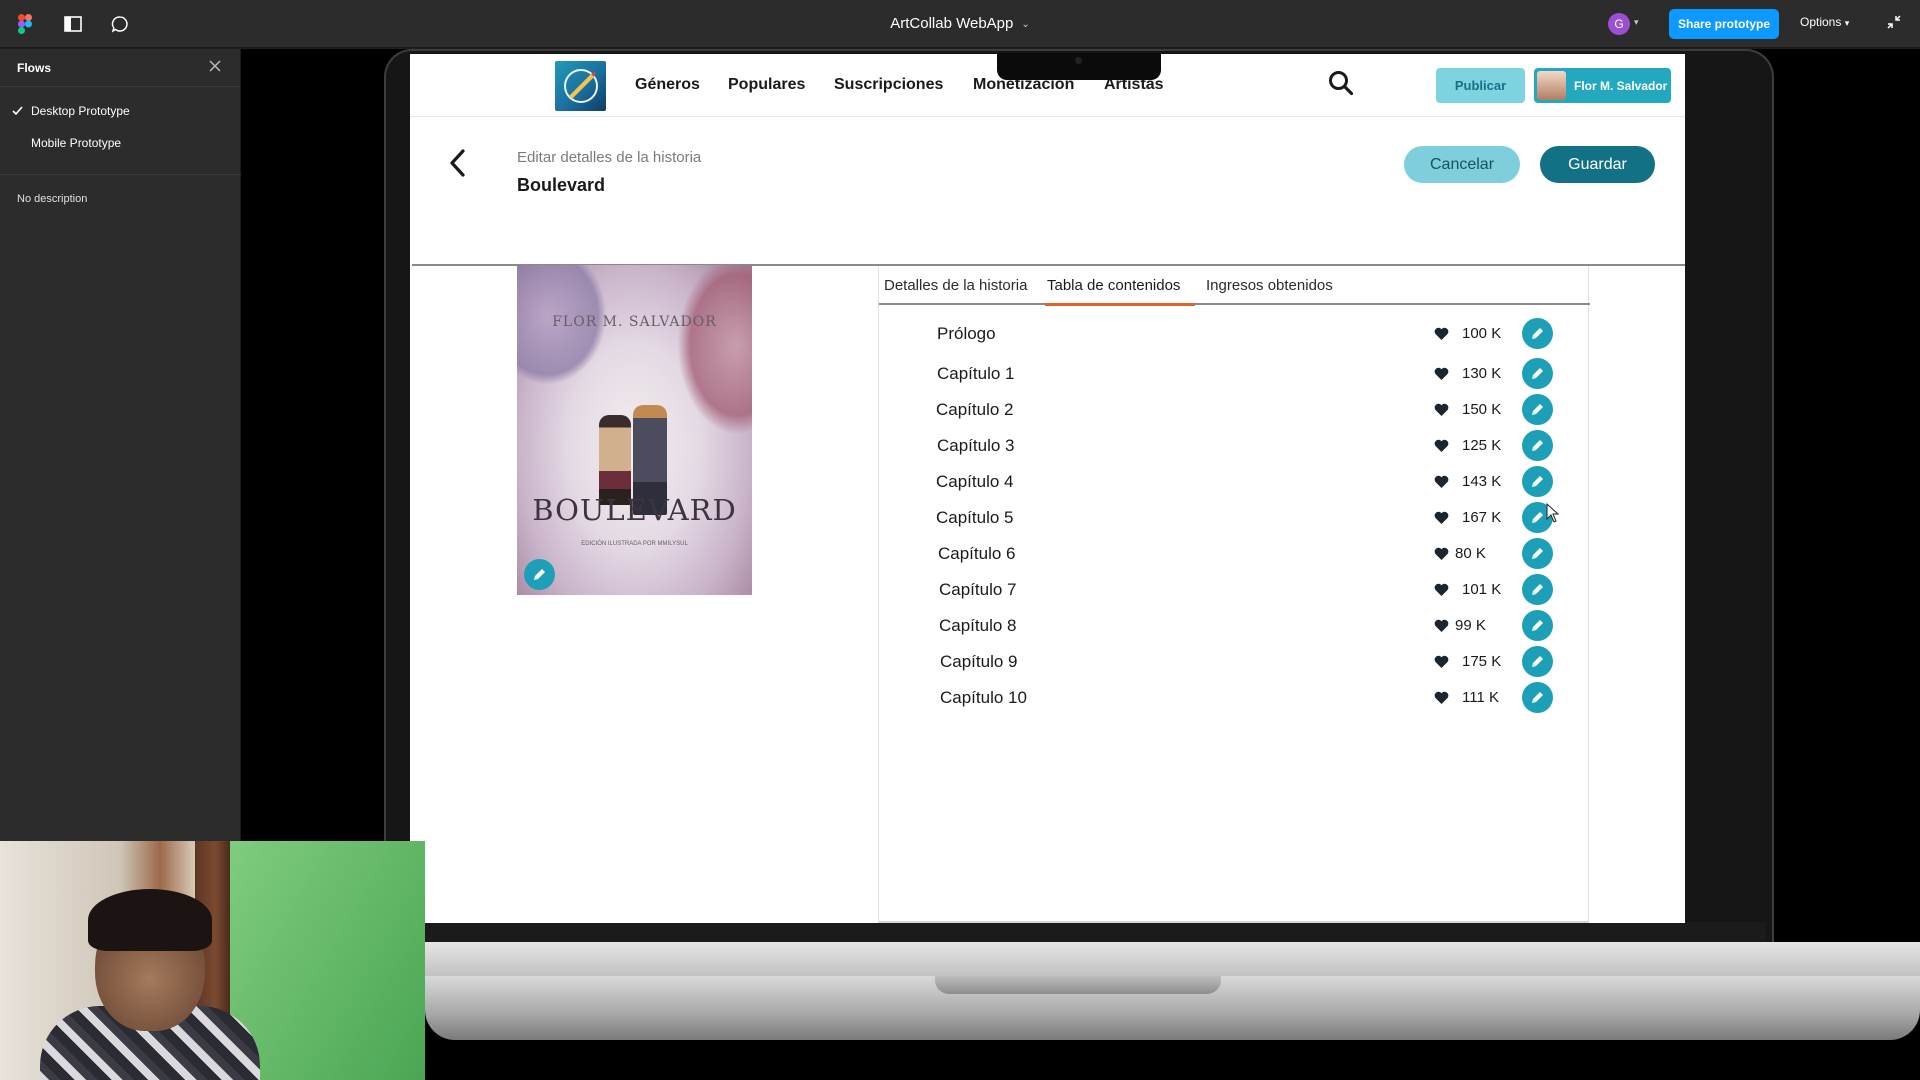 The width and height of the screenshot is (1920, 1080). I want to click on laptop-lip, so click(1078, 985).